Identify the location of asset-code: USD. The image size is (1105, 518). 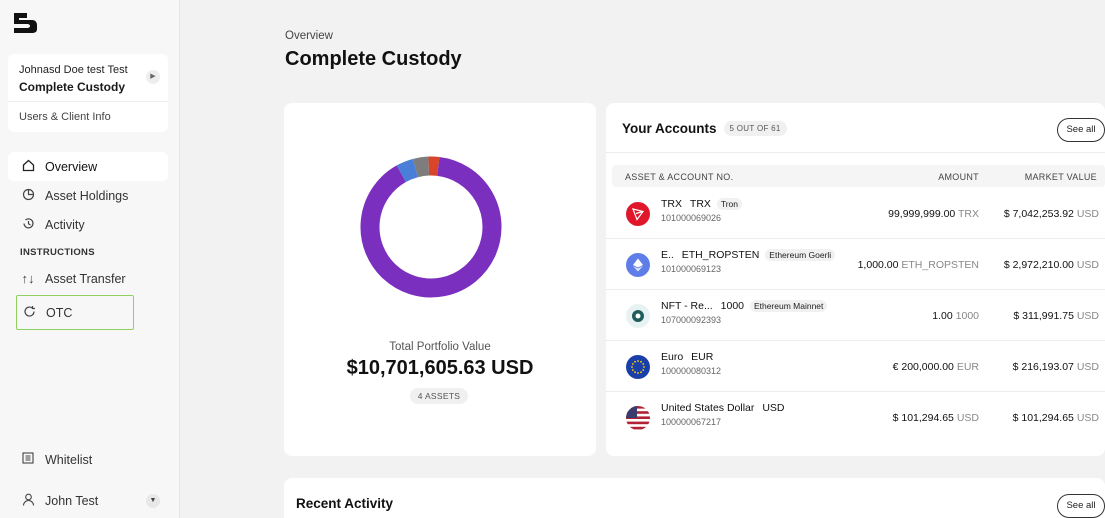
(773, 408).